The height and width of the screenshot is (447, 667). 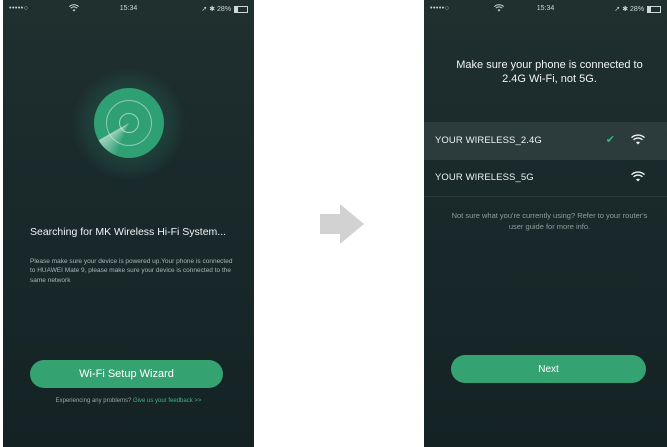 I want to click on radar-icon, so click(x=129, y=123).